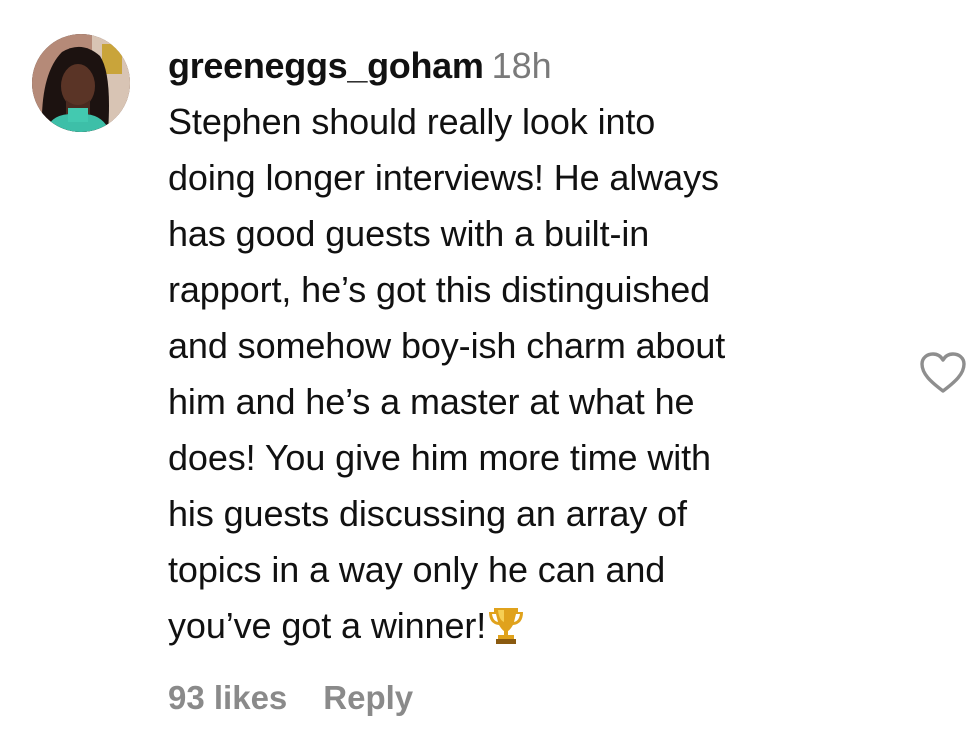  I want to click on comment-text-line: rapport, he’s got this distinguished, so click(439, 289).